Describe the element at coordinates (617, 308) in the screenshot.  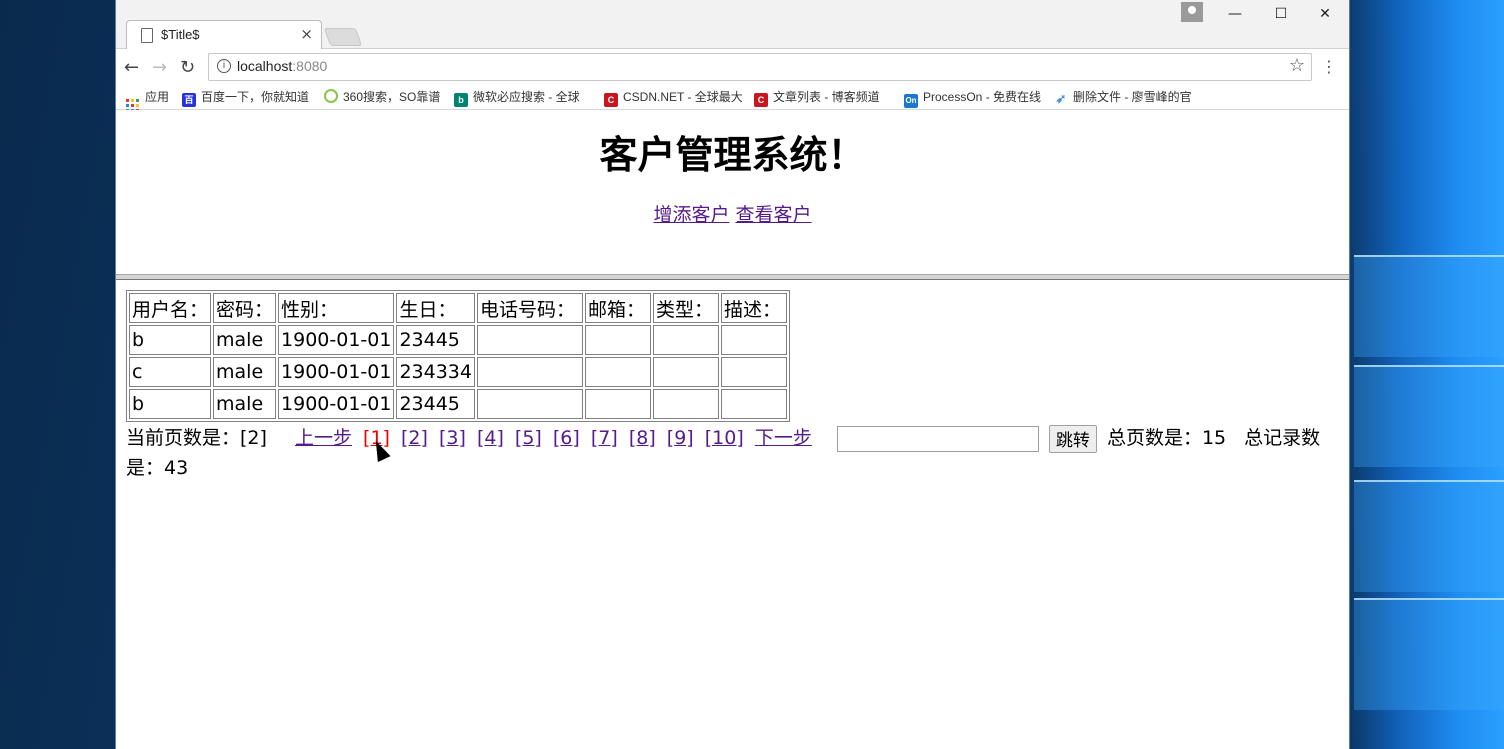
I see `column-header: 邮箱：` at that location.